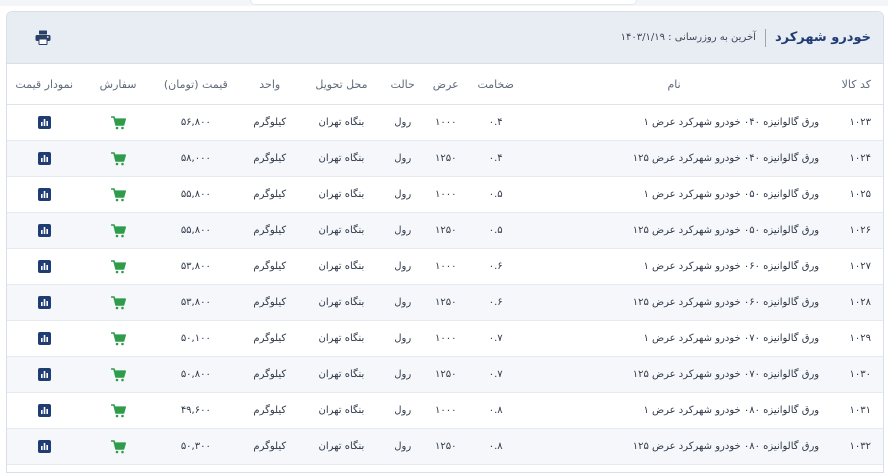 The width and height of the screenshot is (888, 473). What do you see at coordinates (853, 84) in the screenshot?
I see `col-code: کد کالا` at bounding box center [853, 84].